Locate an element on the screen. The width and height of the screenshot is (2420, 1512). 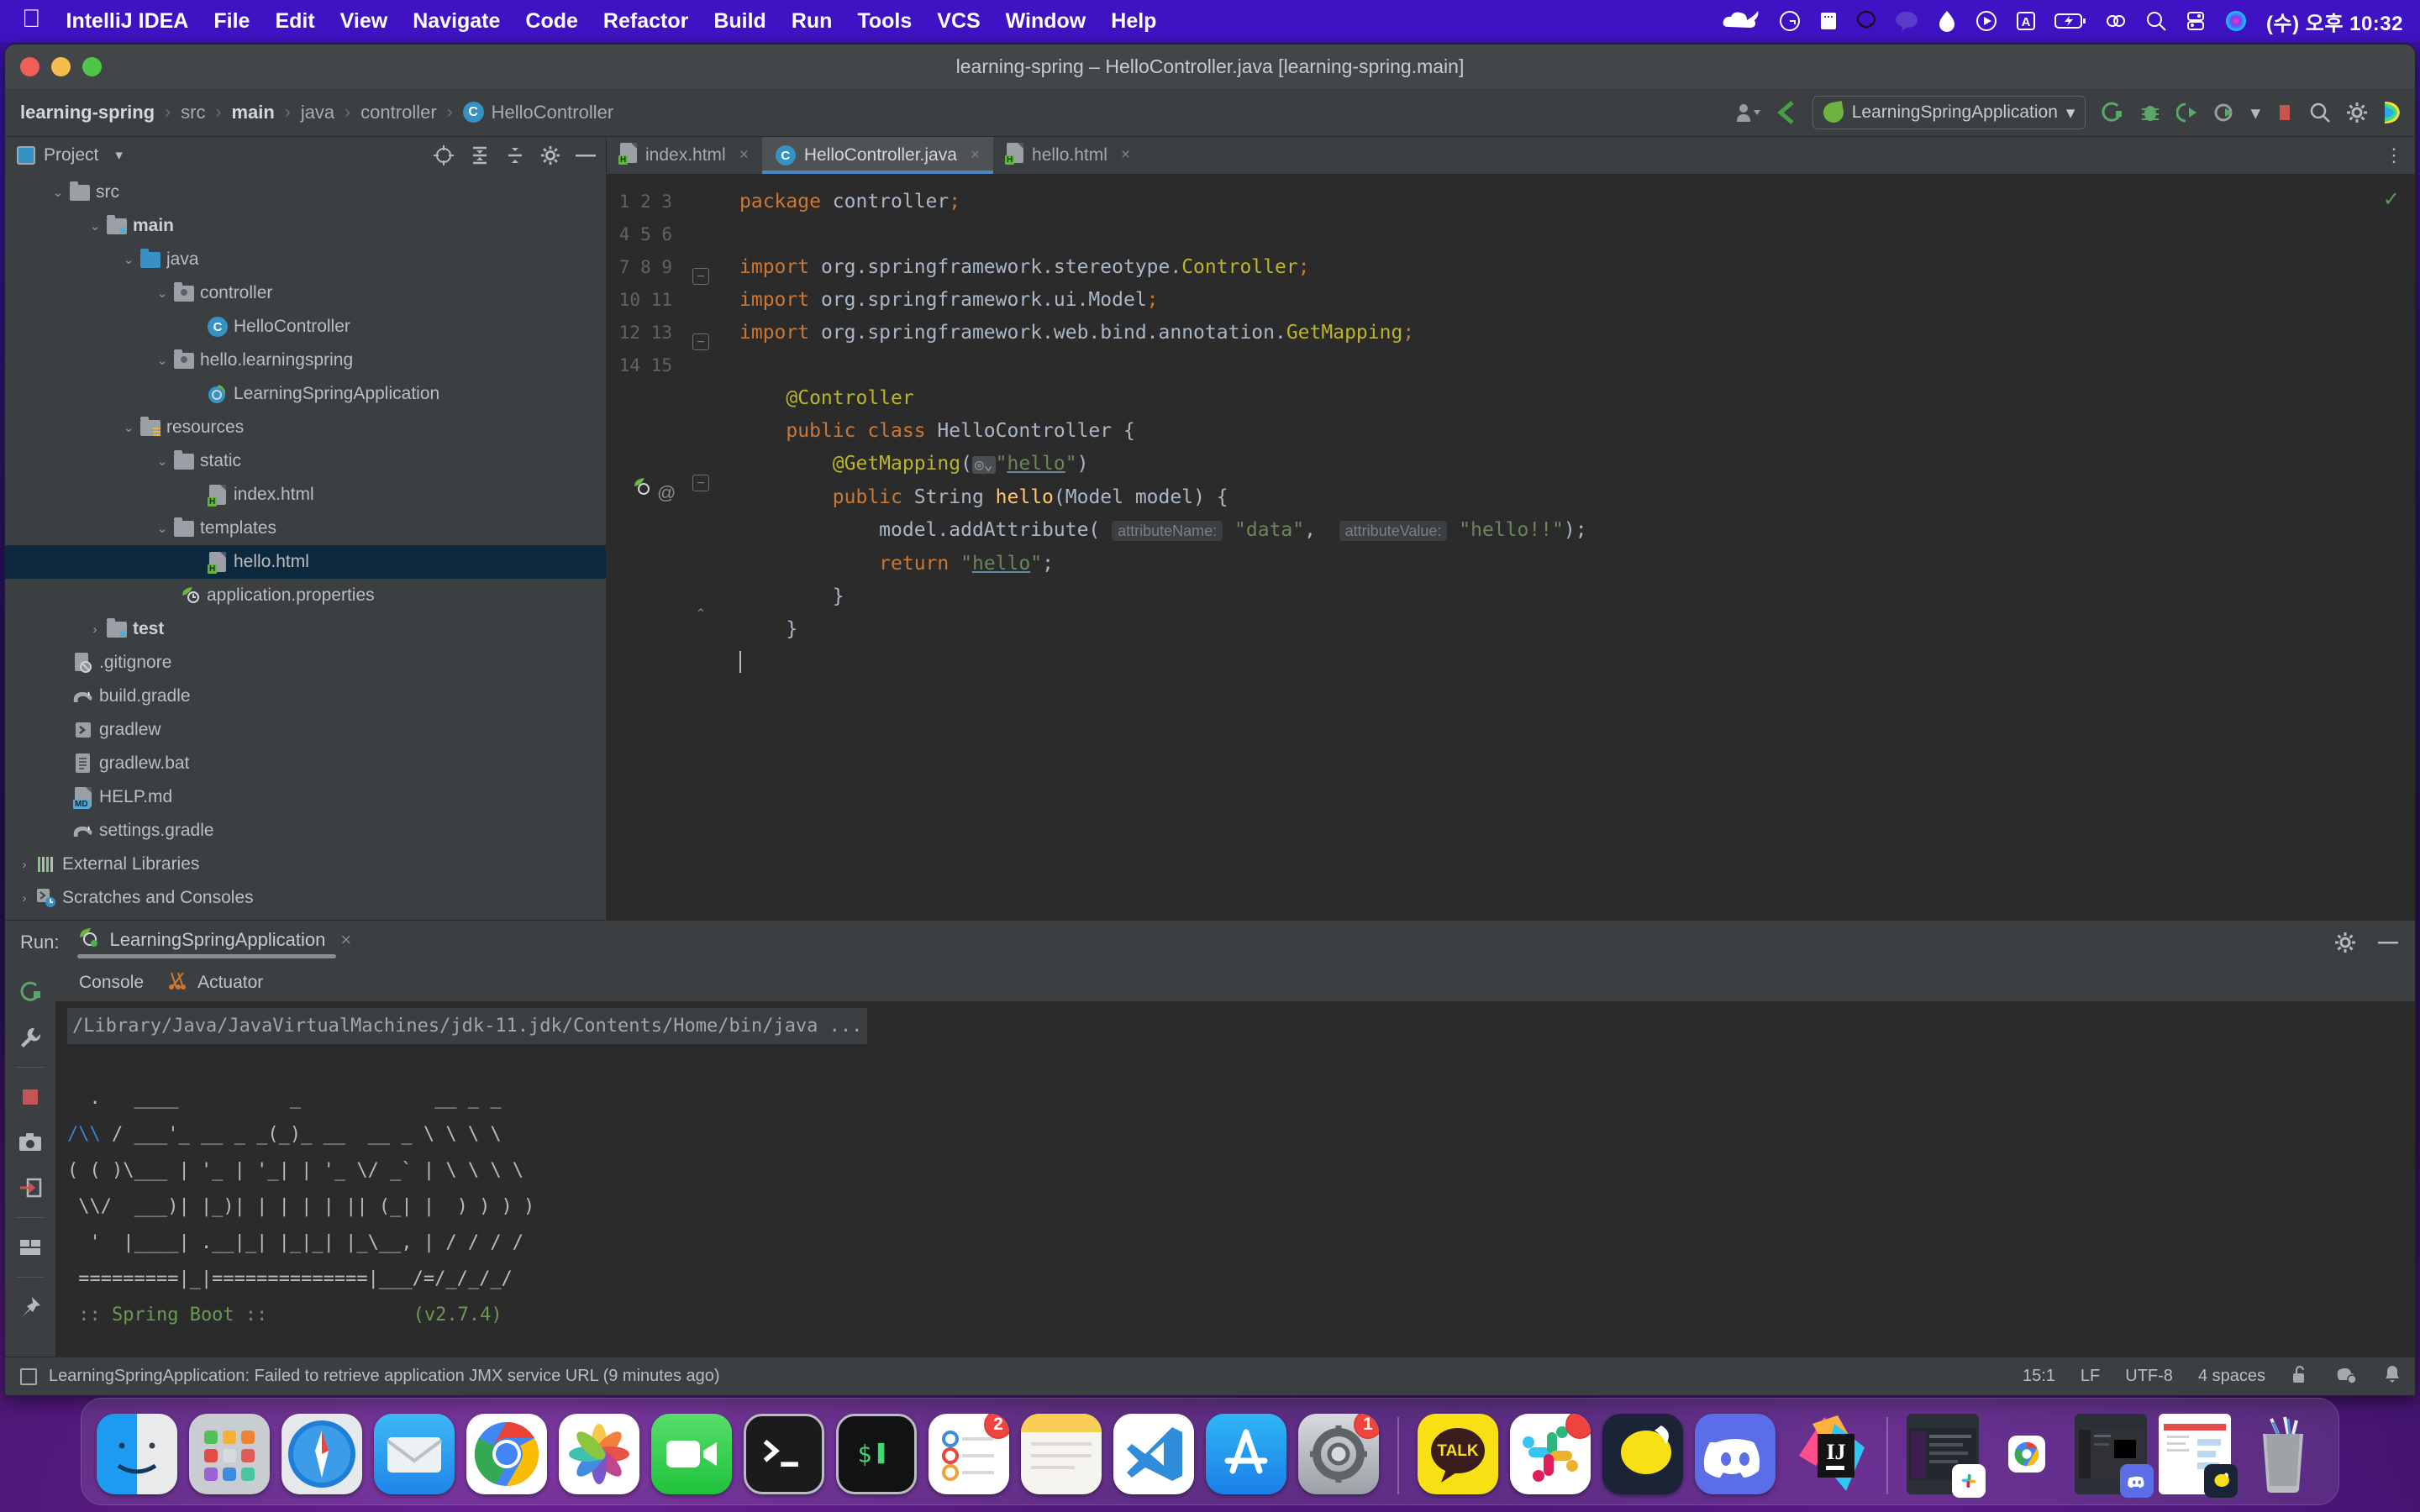
notes-icon is located at coordinates (1828, 21).